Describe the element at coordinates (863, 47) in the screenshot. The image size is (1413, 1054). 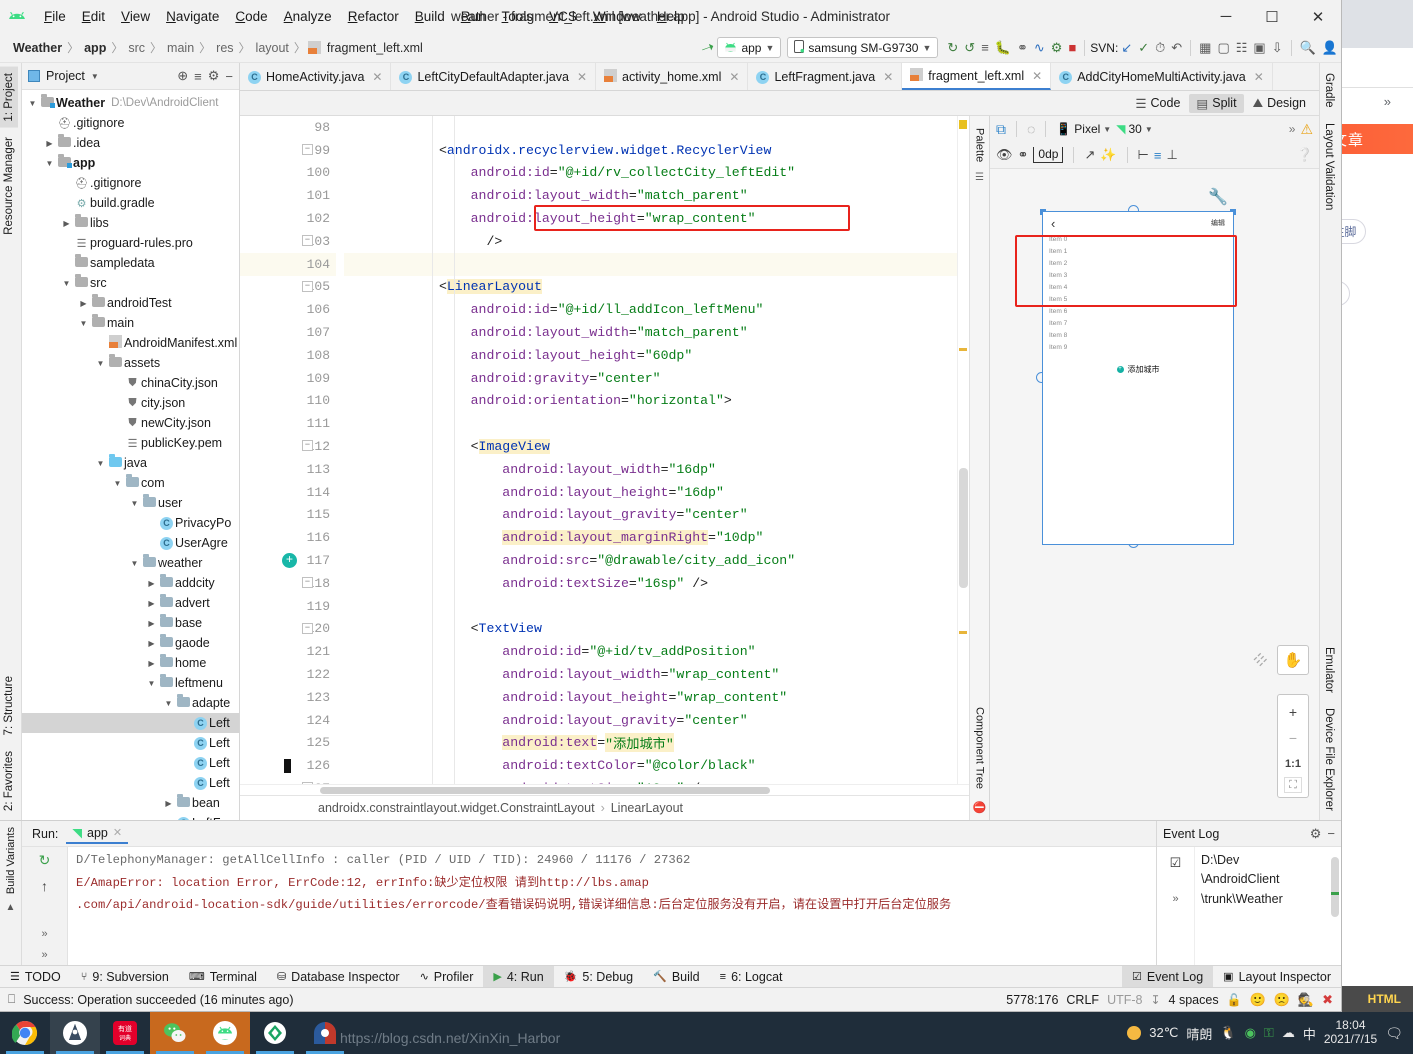
I see `device-selector: samsung SM-G9730 ▼` at that location.